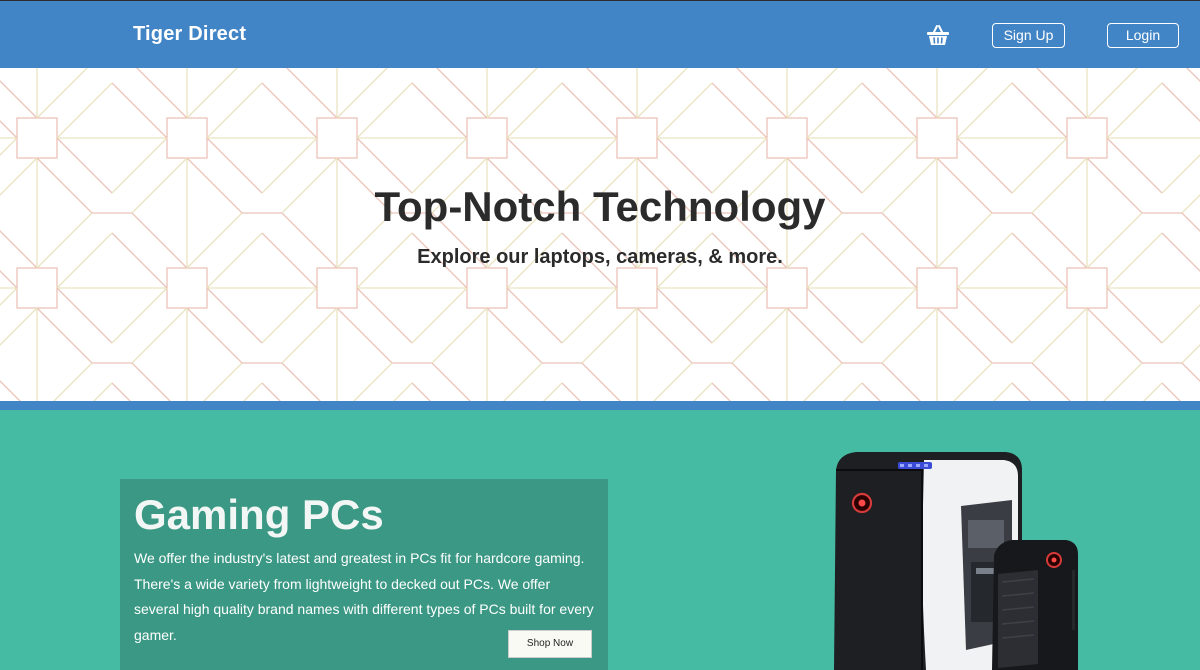 The image size is (1200, 670). Describe the element at coordinates (938, 35) in the screenshot. I see `shopping-basket-icon` at that location.